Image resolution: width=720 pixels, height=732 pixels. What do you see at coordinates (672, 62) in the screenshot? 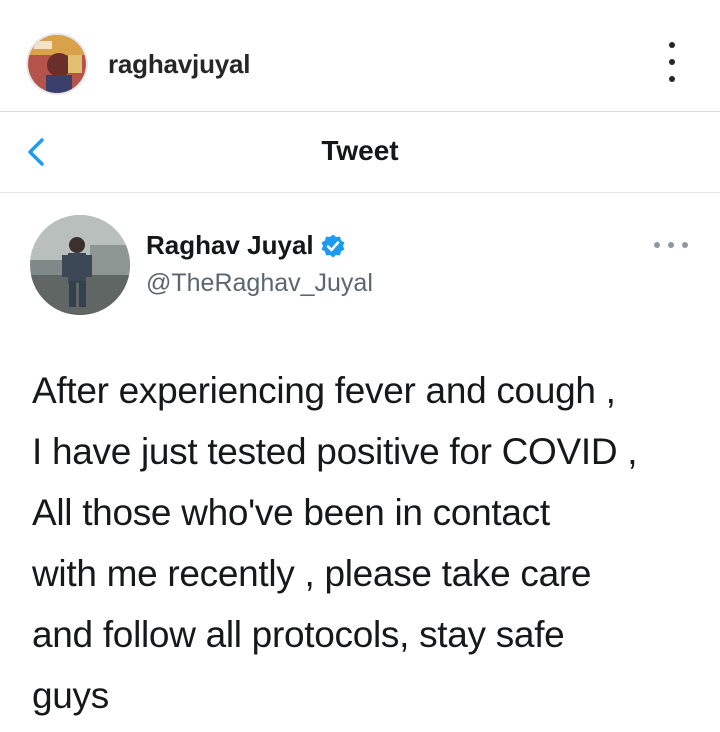
I see `kebab-menu-icon` at bounding box center [672, 62].